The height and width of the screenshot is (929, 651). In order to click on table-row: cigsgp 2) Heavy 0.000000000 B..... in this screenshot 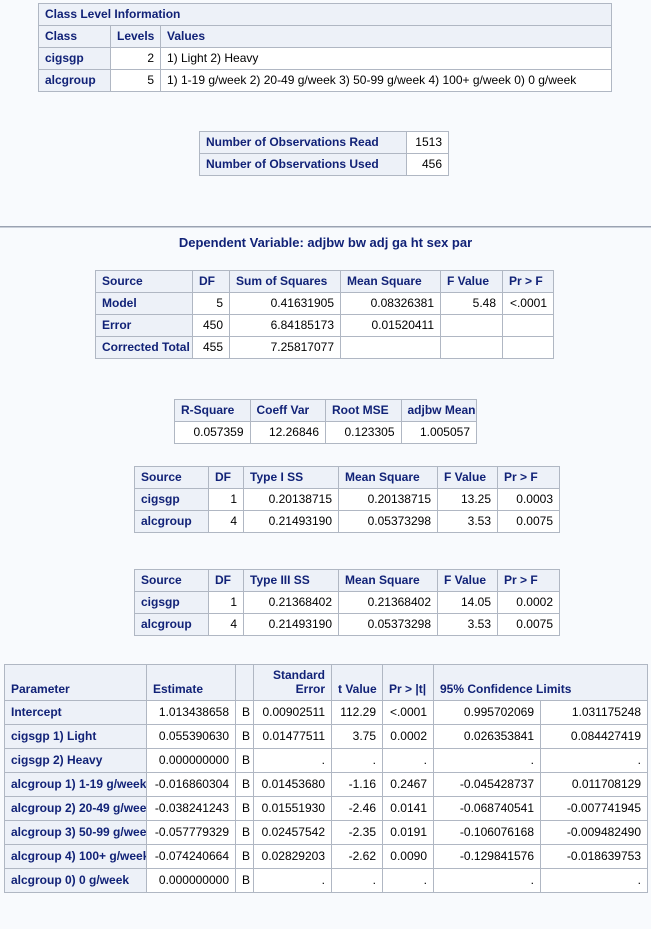, I will do `click(326, 760)`.